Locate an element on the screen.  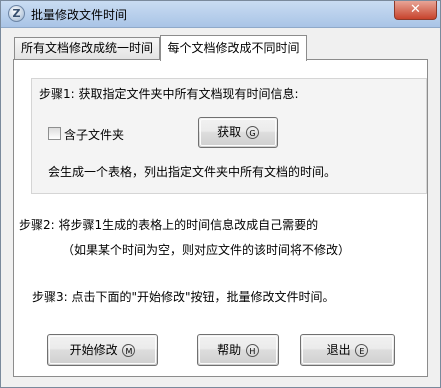
exit-button-label: 退出 is located at coordinates (338, 350).